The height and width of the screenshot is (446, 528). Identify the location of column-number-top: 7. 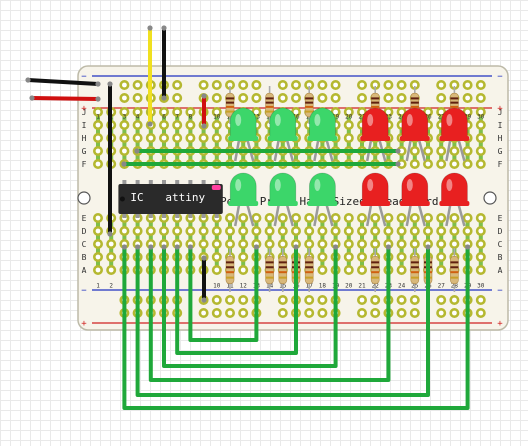
(177, 117).